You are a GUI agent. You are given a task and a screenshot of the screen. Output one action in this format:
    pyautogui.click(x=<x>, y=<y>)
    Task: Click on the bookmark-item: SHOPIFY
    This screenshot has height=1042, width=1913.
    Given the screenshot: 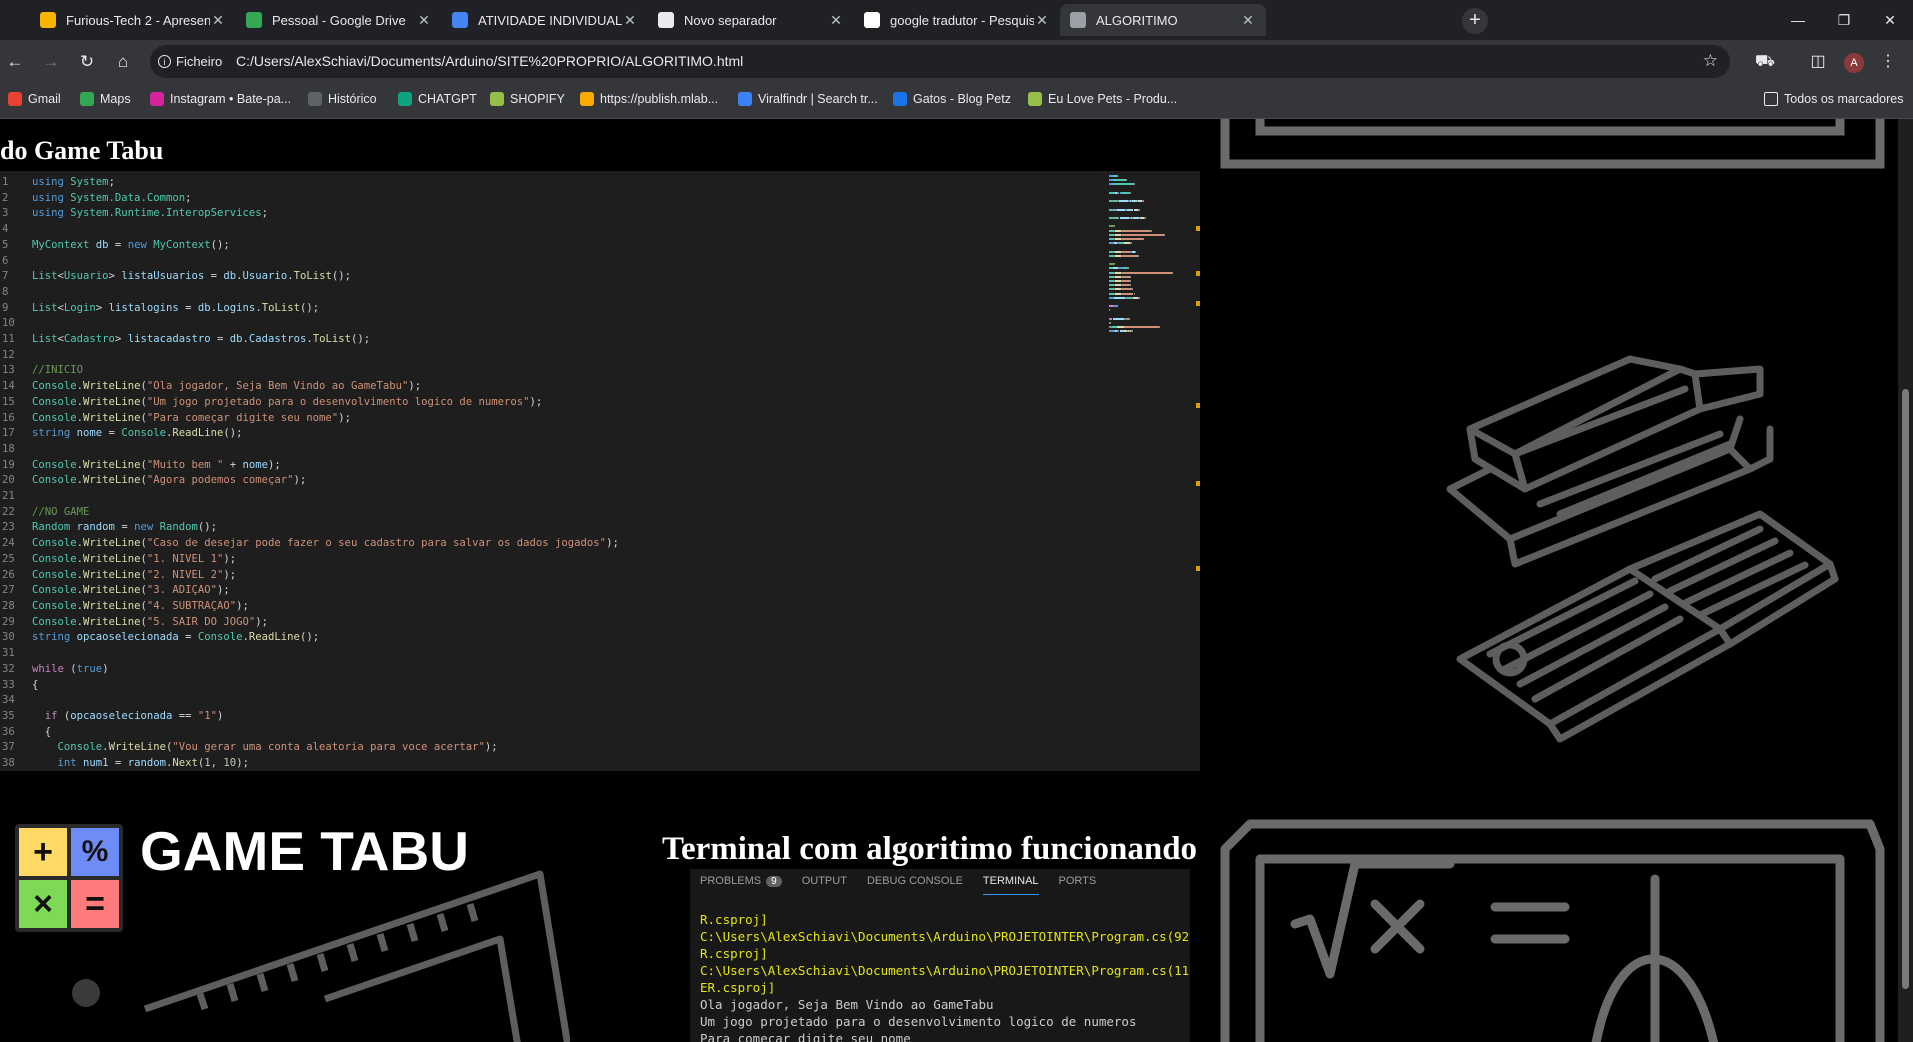 What is the action you would take?
    pyautogui.click(x=527, y=99)
    